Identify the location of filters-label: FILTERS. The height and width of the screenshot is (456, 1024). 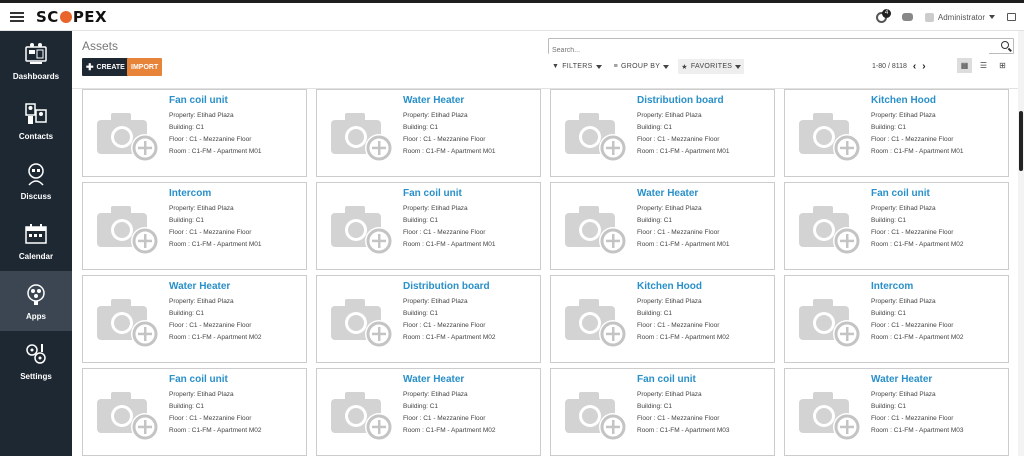
(577, 66).